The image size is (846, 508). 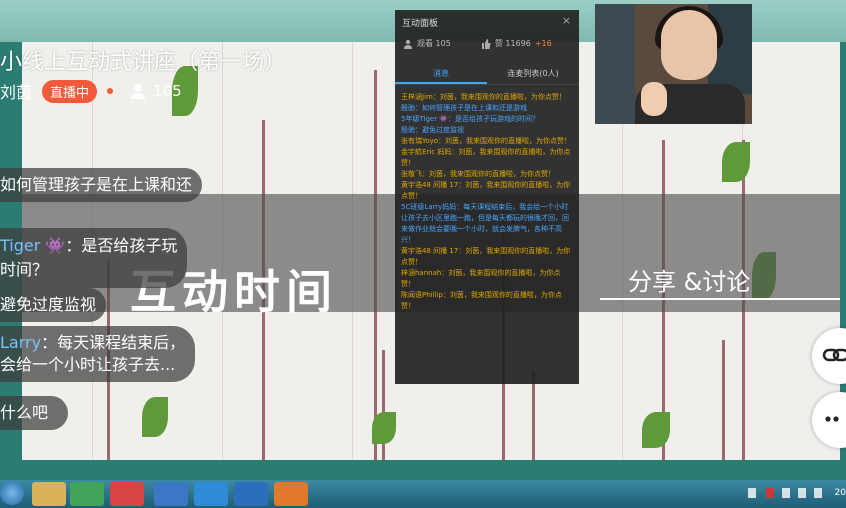 What do you see at coordinates (424, 119) in the screenshot?
I see `message-author: 5年级Tiger 👾` at bounding box center [424, 119].